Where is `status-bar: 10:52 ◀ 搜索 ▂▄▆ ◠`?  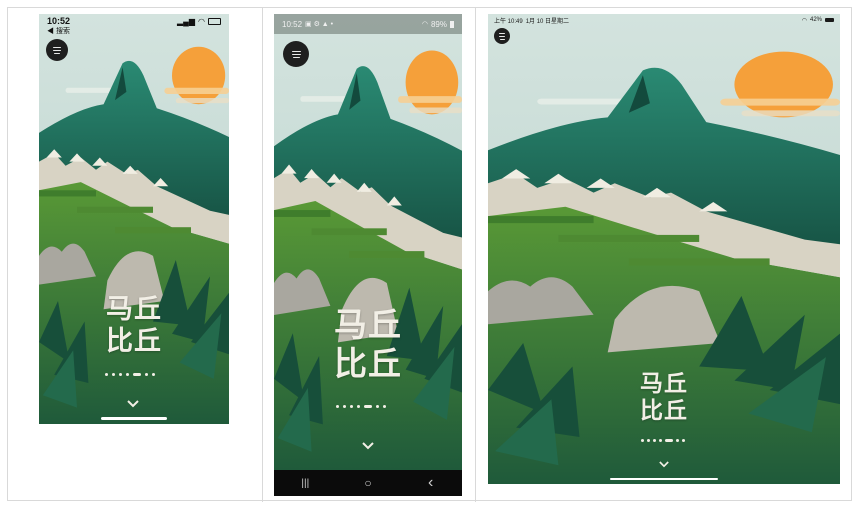
status-bar: 10:52 ◀ 搜索 ▂▄▆ ◠ is located at coordinates (134, 26).